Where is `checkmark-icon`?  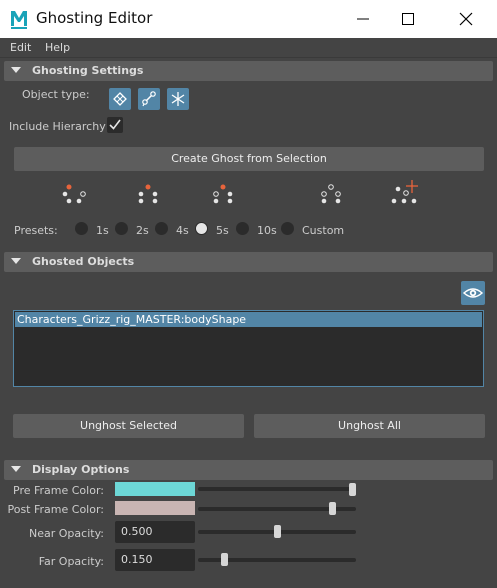 checkmark-icon is located at coordinates (115, 124).